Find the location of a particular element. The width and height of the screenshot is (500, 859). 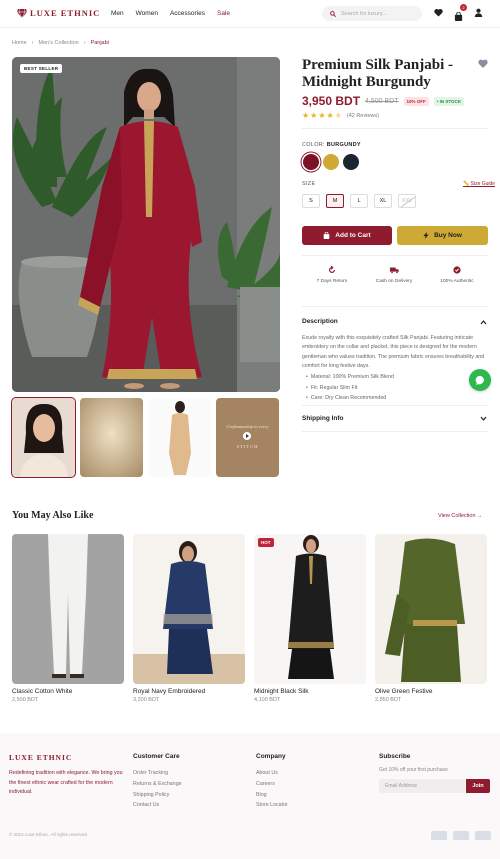

add-to-cart-button: Add to Cart is located at coordinates (347, 235).